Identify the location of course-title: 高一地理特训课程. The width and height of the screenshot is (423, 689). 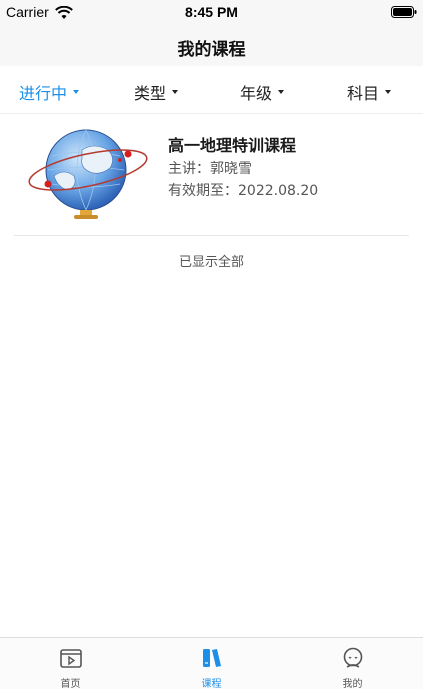
(232, 145).